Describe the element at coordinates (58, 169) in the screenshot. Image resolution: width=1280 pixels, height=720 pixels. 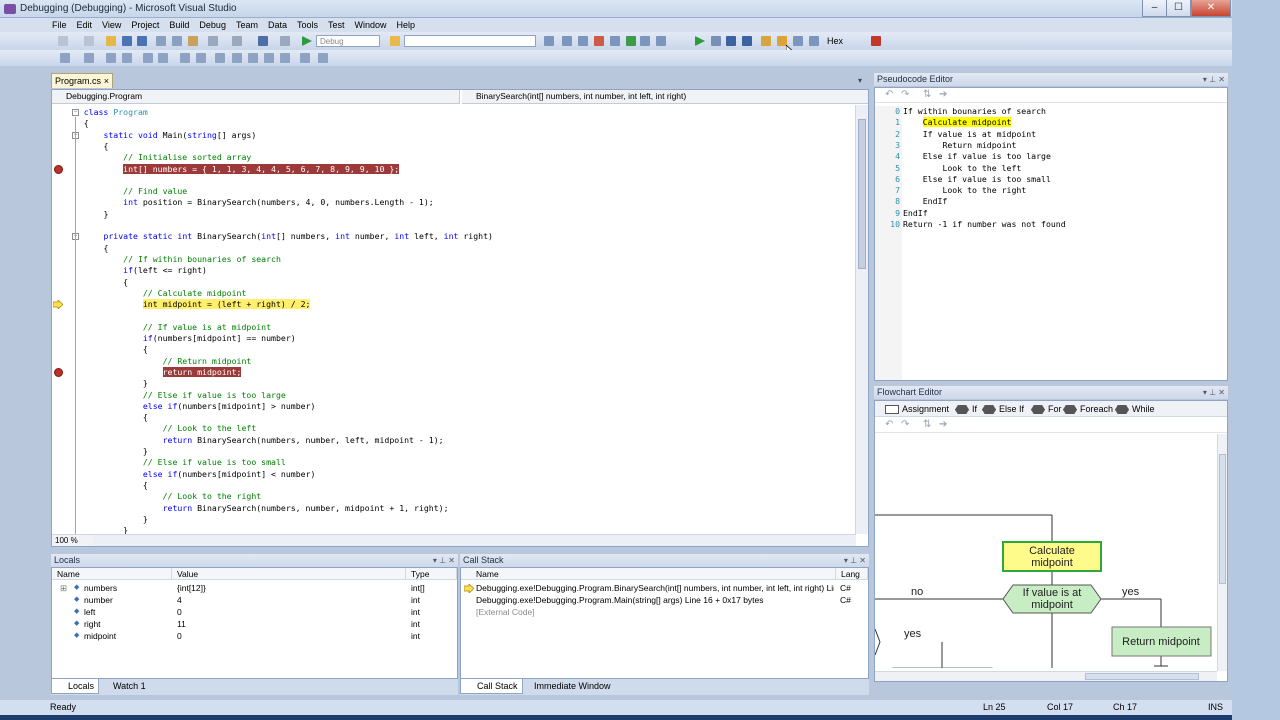
I see `breakpoint-icon` at that location.